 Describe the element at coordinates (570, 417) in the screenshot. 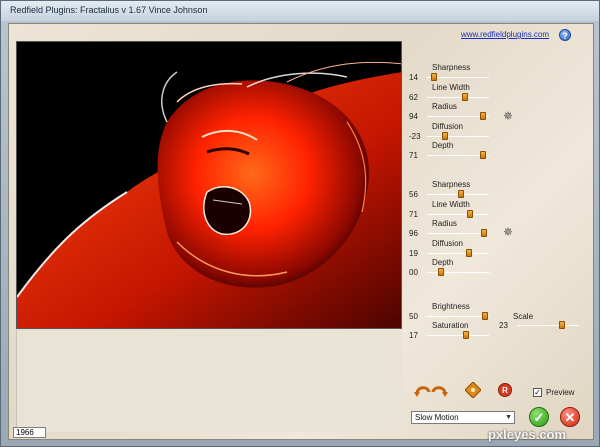

I see `cancel-button: ✕` at that location.